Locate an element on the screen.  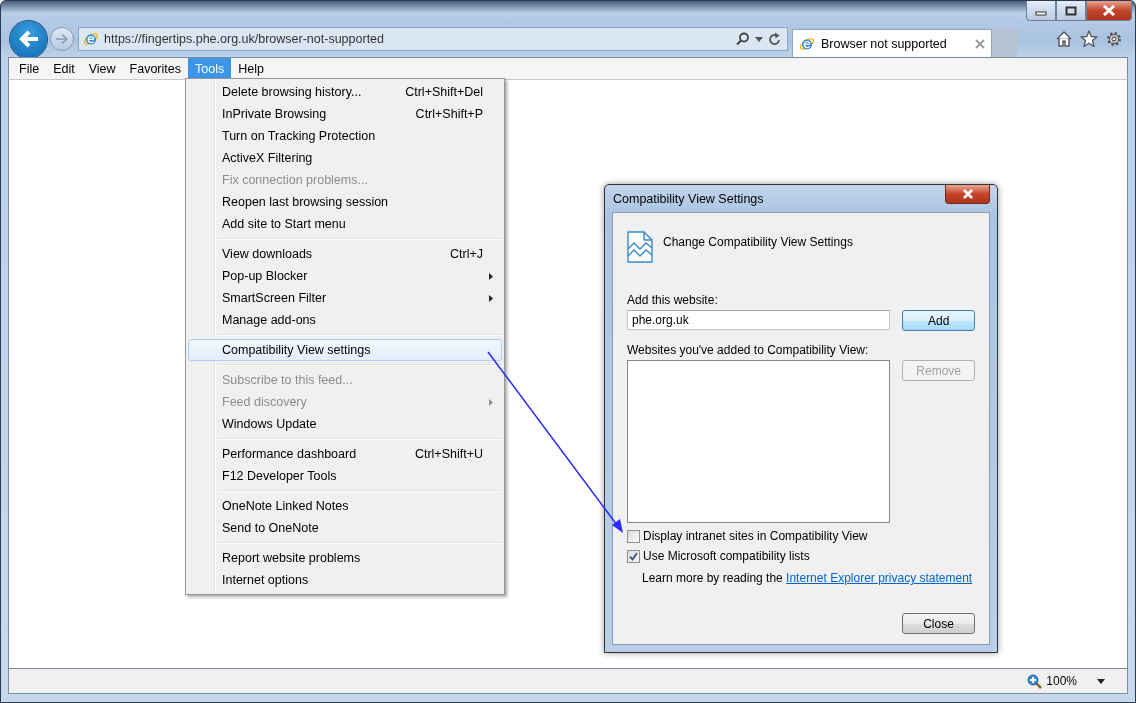
close-dialog-button: Close is located at coordinates (938, 623).